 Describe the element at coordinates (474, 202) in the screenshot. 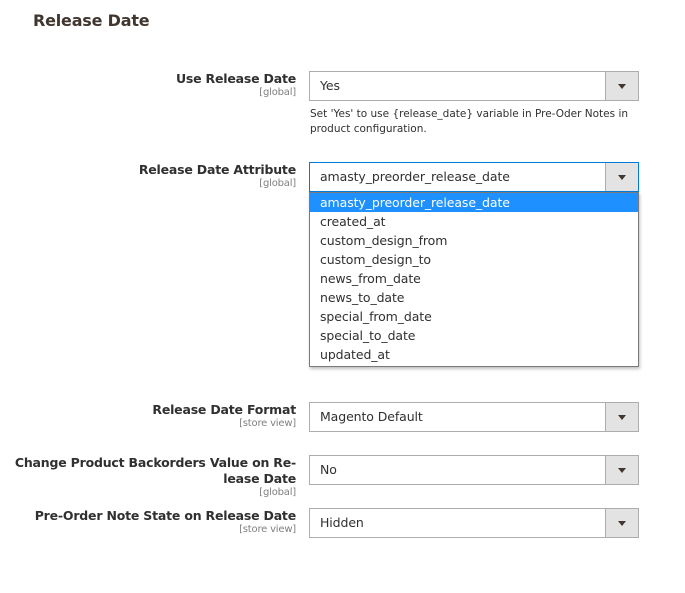

I see `option-item: amasty_preorder_release_date` at that location.